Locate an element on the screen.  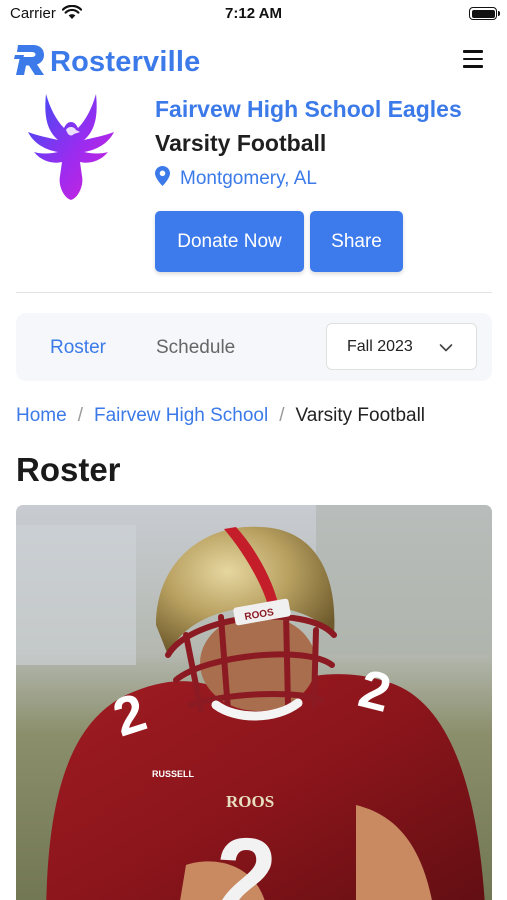
brand-logo: Rosterville is located at coordinates (107, 62).